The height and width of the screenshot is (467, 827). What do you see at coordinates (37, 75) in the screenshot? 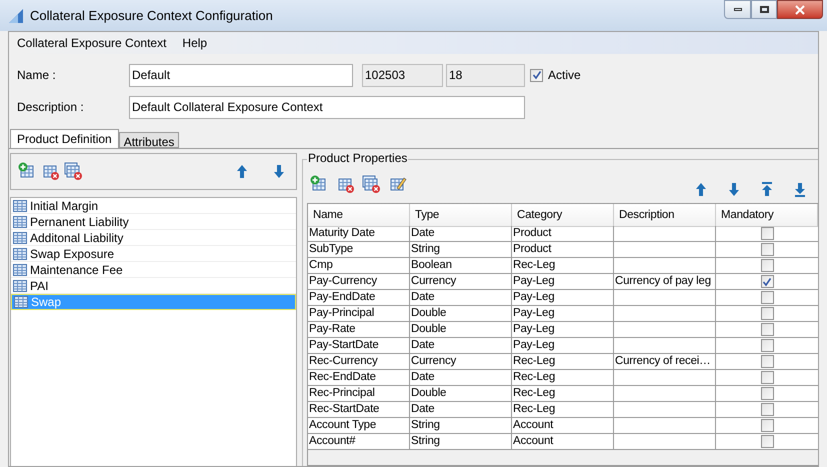
I see `name-label: Name :` at bounding box center [37, 75].